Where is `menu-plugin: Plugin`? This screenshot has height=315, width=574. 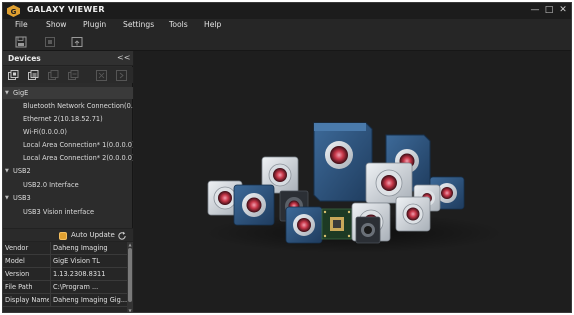 menu-plugin: Plugin is located at coordinates (94, 24).